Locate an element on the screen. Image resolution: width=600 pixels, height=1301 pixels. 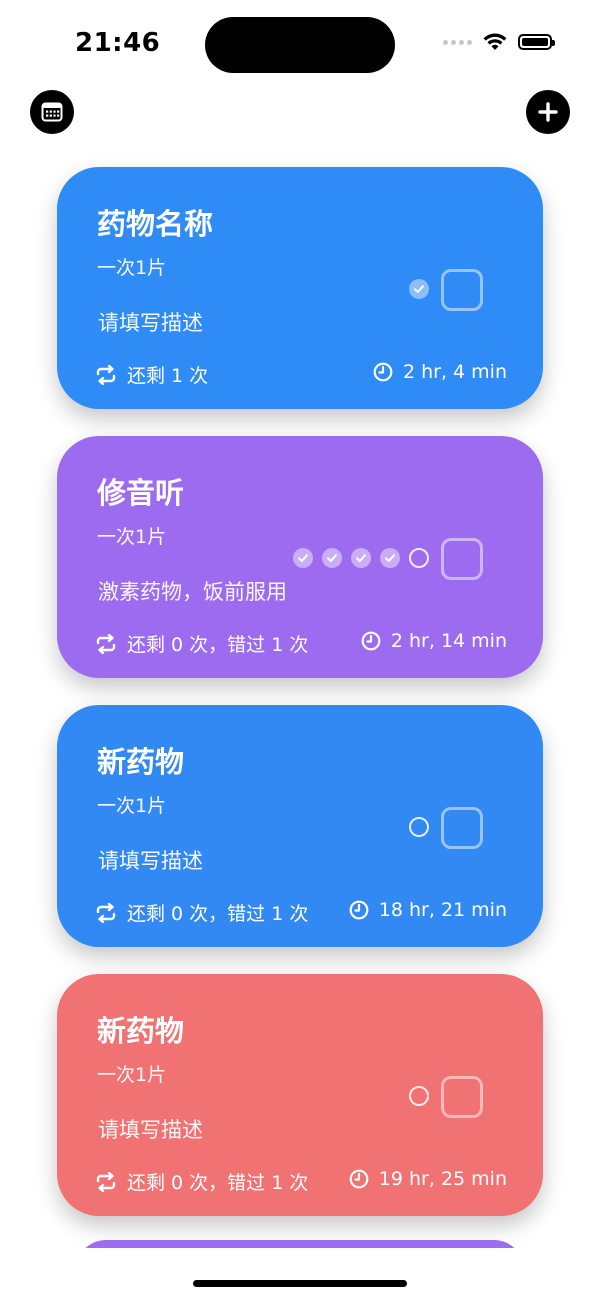
wifi-icon is located at coordinates (495, 41).